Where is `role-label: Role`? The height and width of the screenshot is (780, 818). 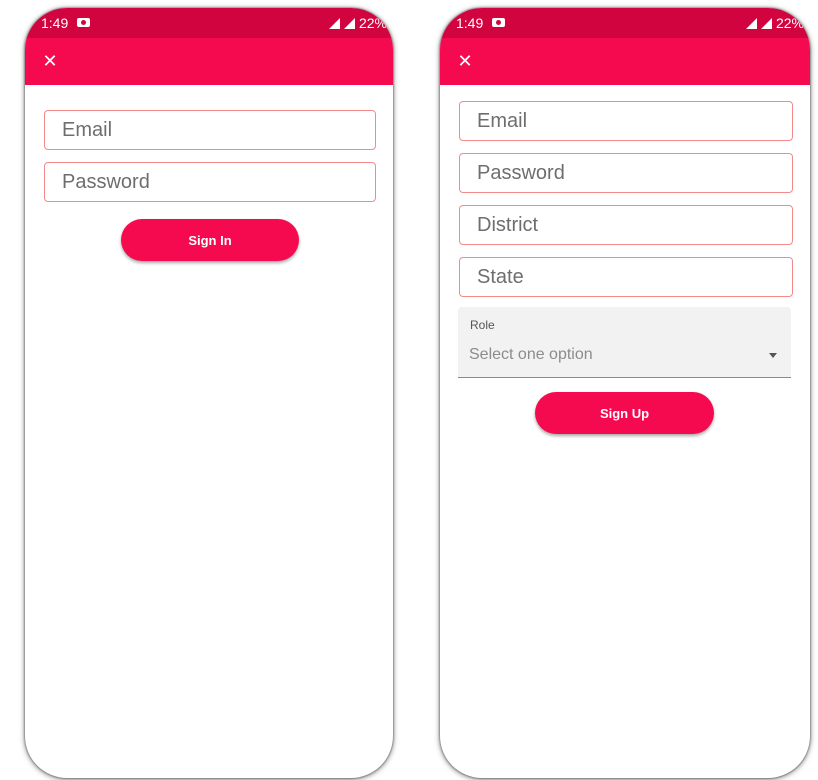 role-label: Role is located at coordinates (482, 325).